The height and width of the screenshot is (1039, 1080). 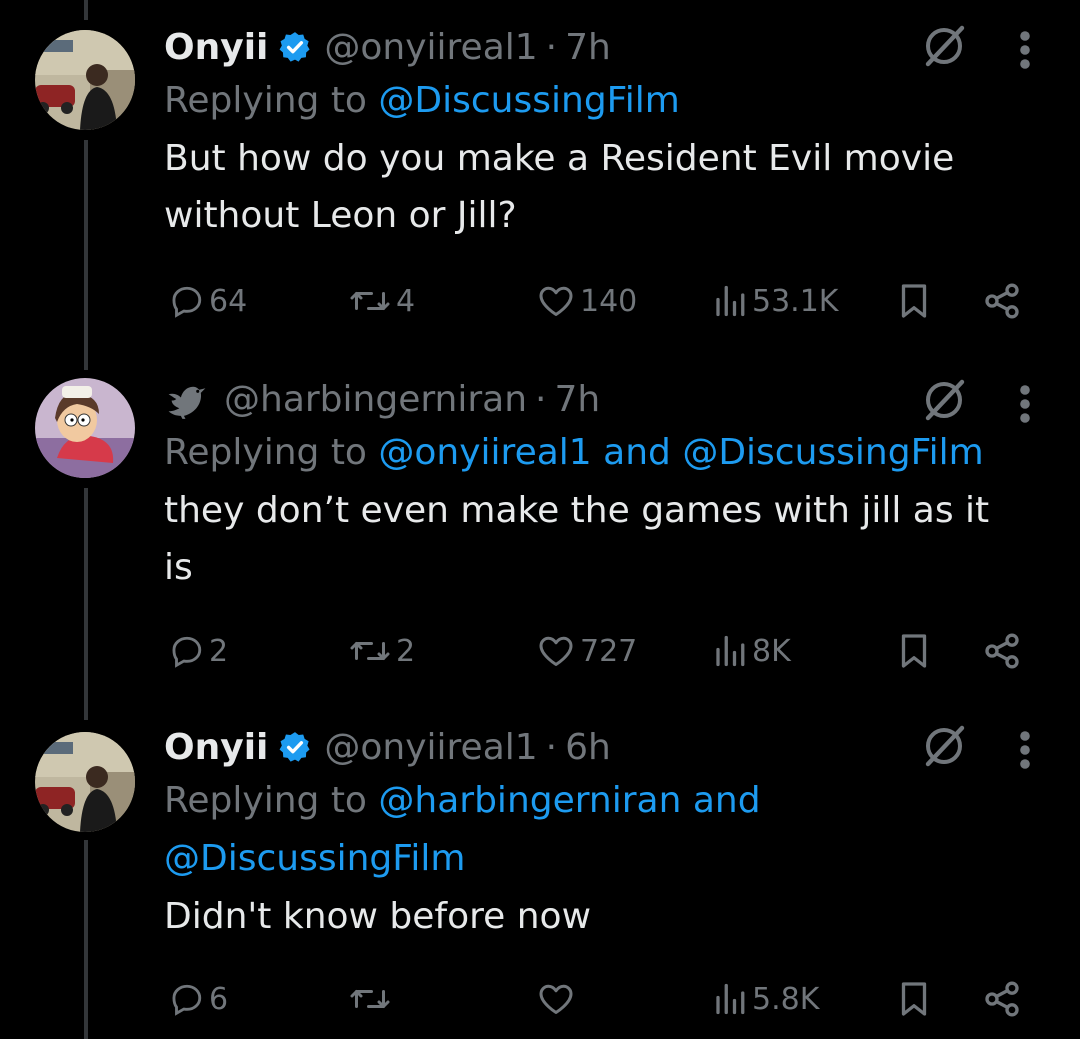 What do you see at coordinates (340, 215) in the screenshot?
I see `tweet-text-line: without Leon or Jill?` at bounding box center [340, 215].